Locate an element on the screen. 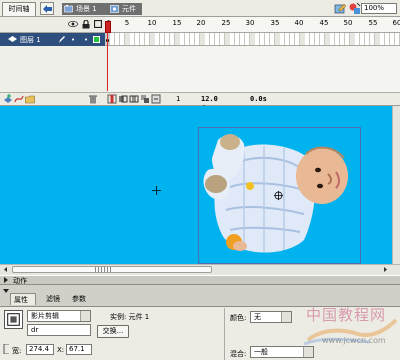  frames-empty is located at coordinates (254, 69).